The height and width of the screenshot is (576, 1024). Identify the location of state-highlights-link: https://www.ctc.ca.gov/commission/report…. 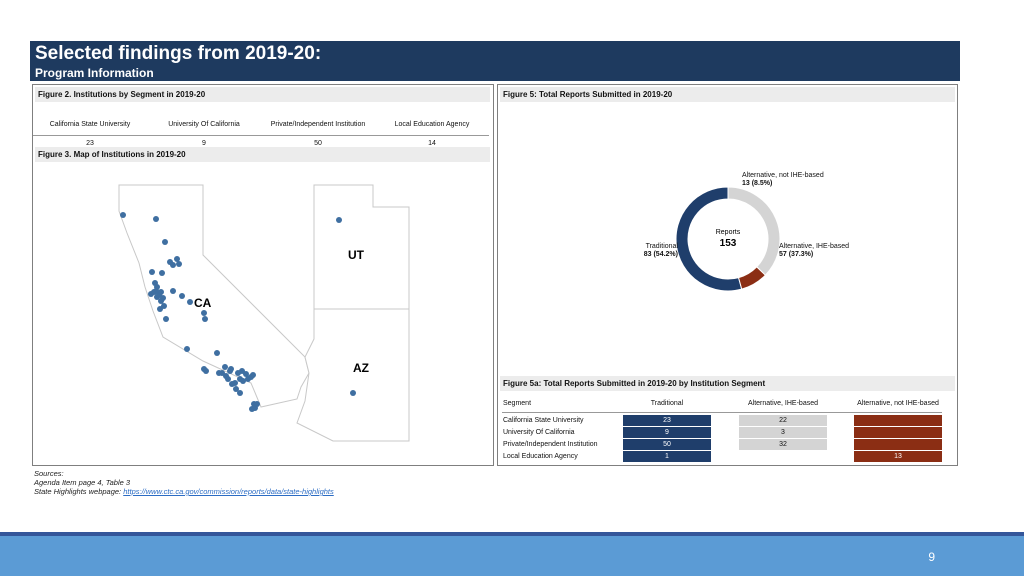
(228, 491).